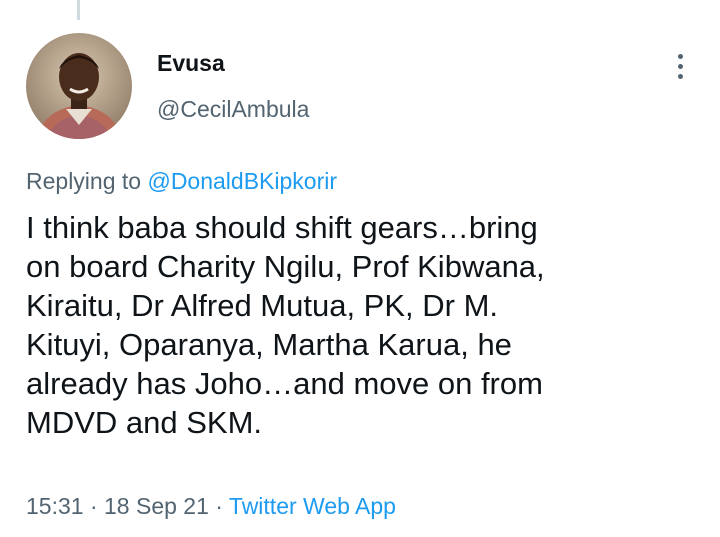  What do you see at coordinates (312, 506) in the screenshot?
I see `tweet-source-link: Twitter Web App` at bounding box center [312, 506].